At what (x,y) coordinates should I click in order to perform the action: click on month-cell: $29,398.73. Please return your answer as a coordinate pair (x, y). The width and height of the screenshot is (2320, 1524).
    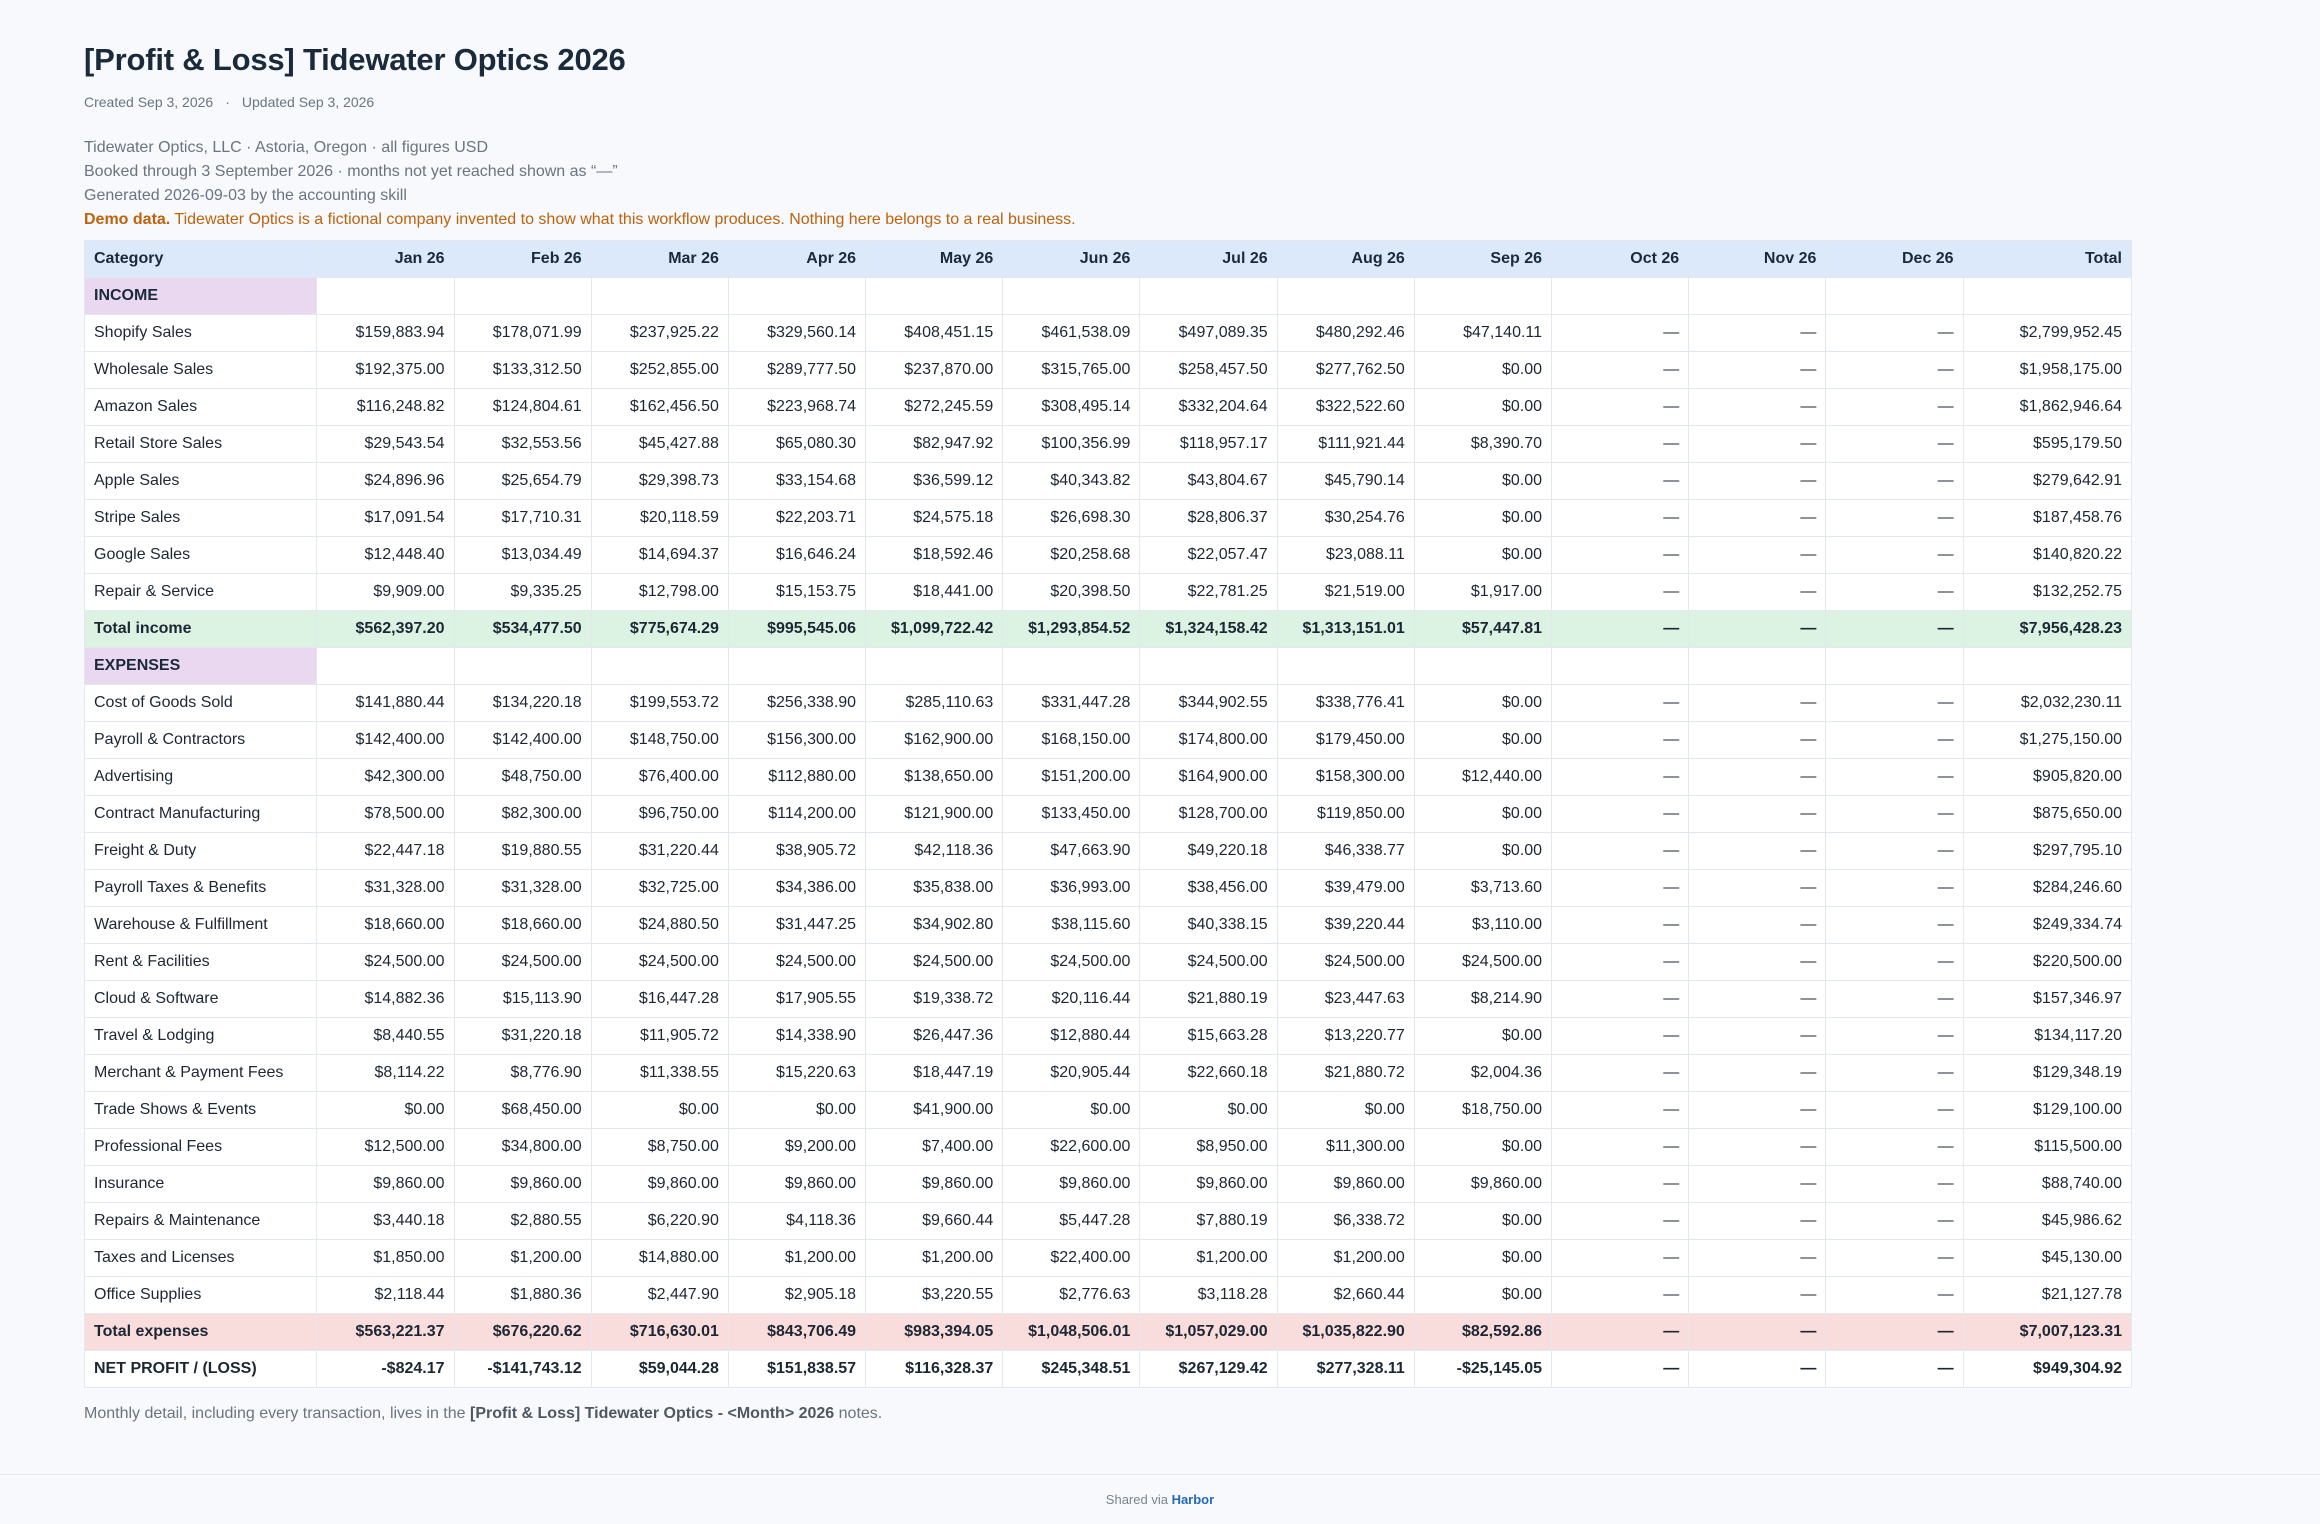
    Looking at the image, I should click on (659, 481).